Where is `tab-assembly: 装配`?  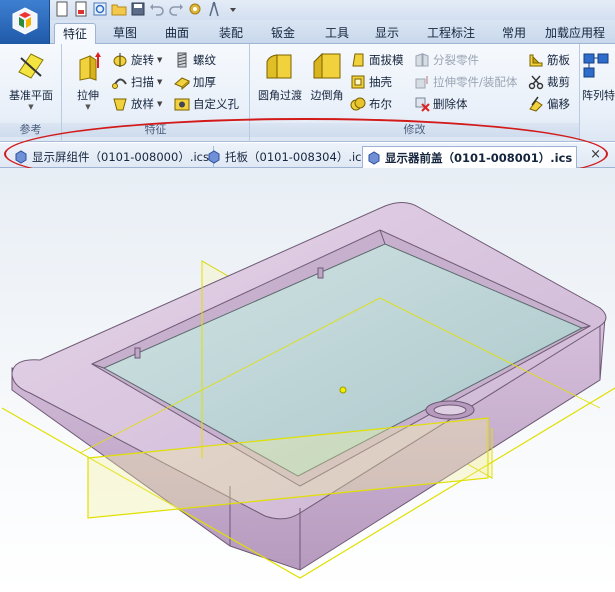 tab-assembly: 装配 is located at coordinates (231, 33).